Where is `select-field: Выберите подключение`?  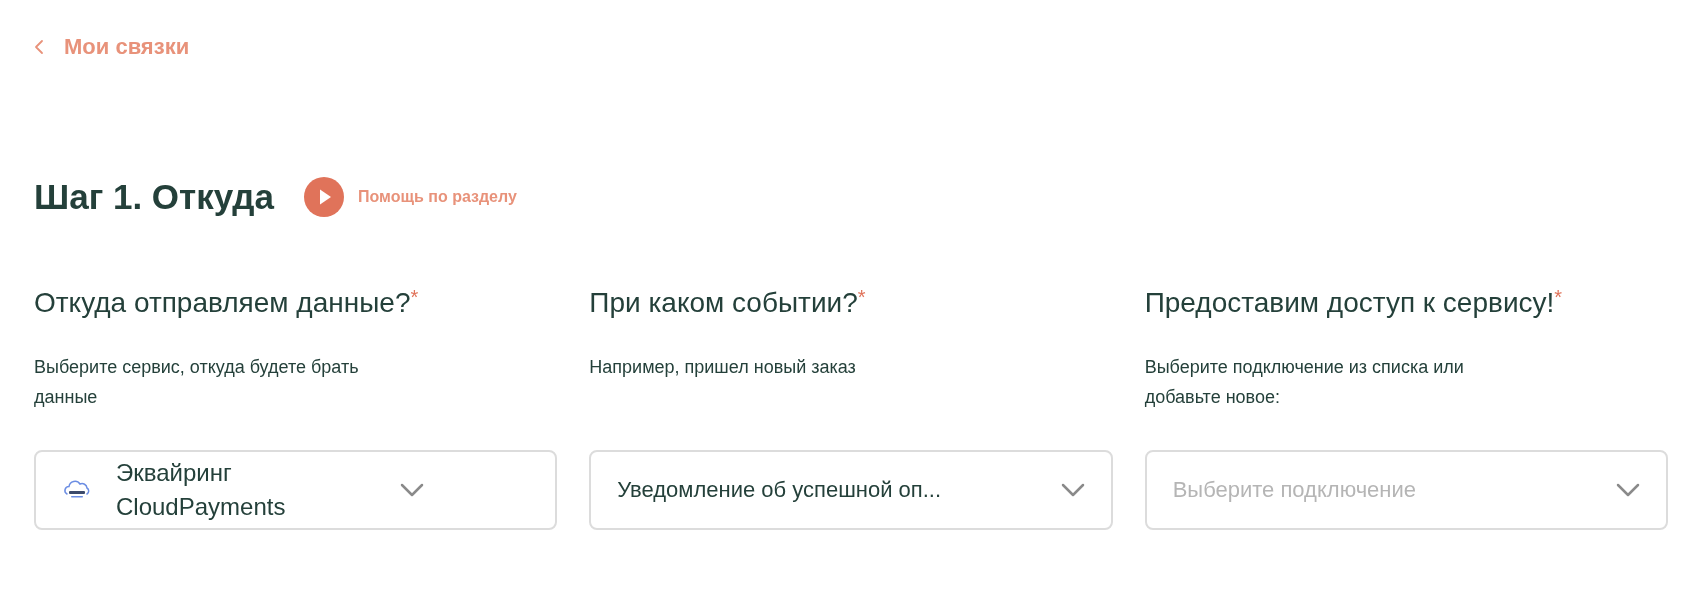
select-field: Выберите подключение is located at coordinates (1406, 489).